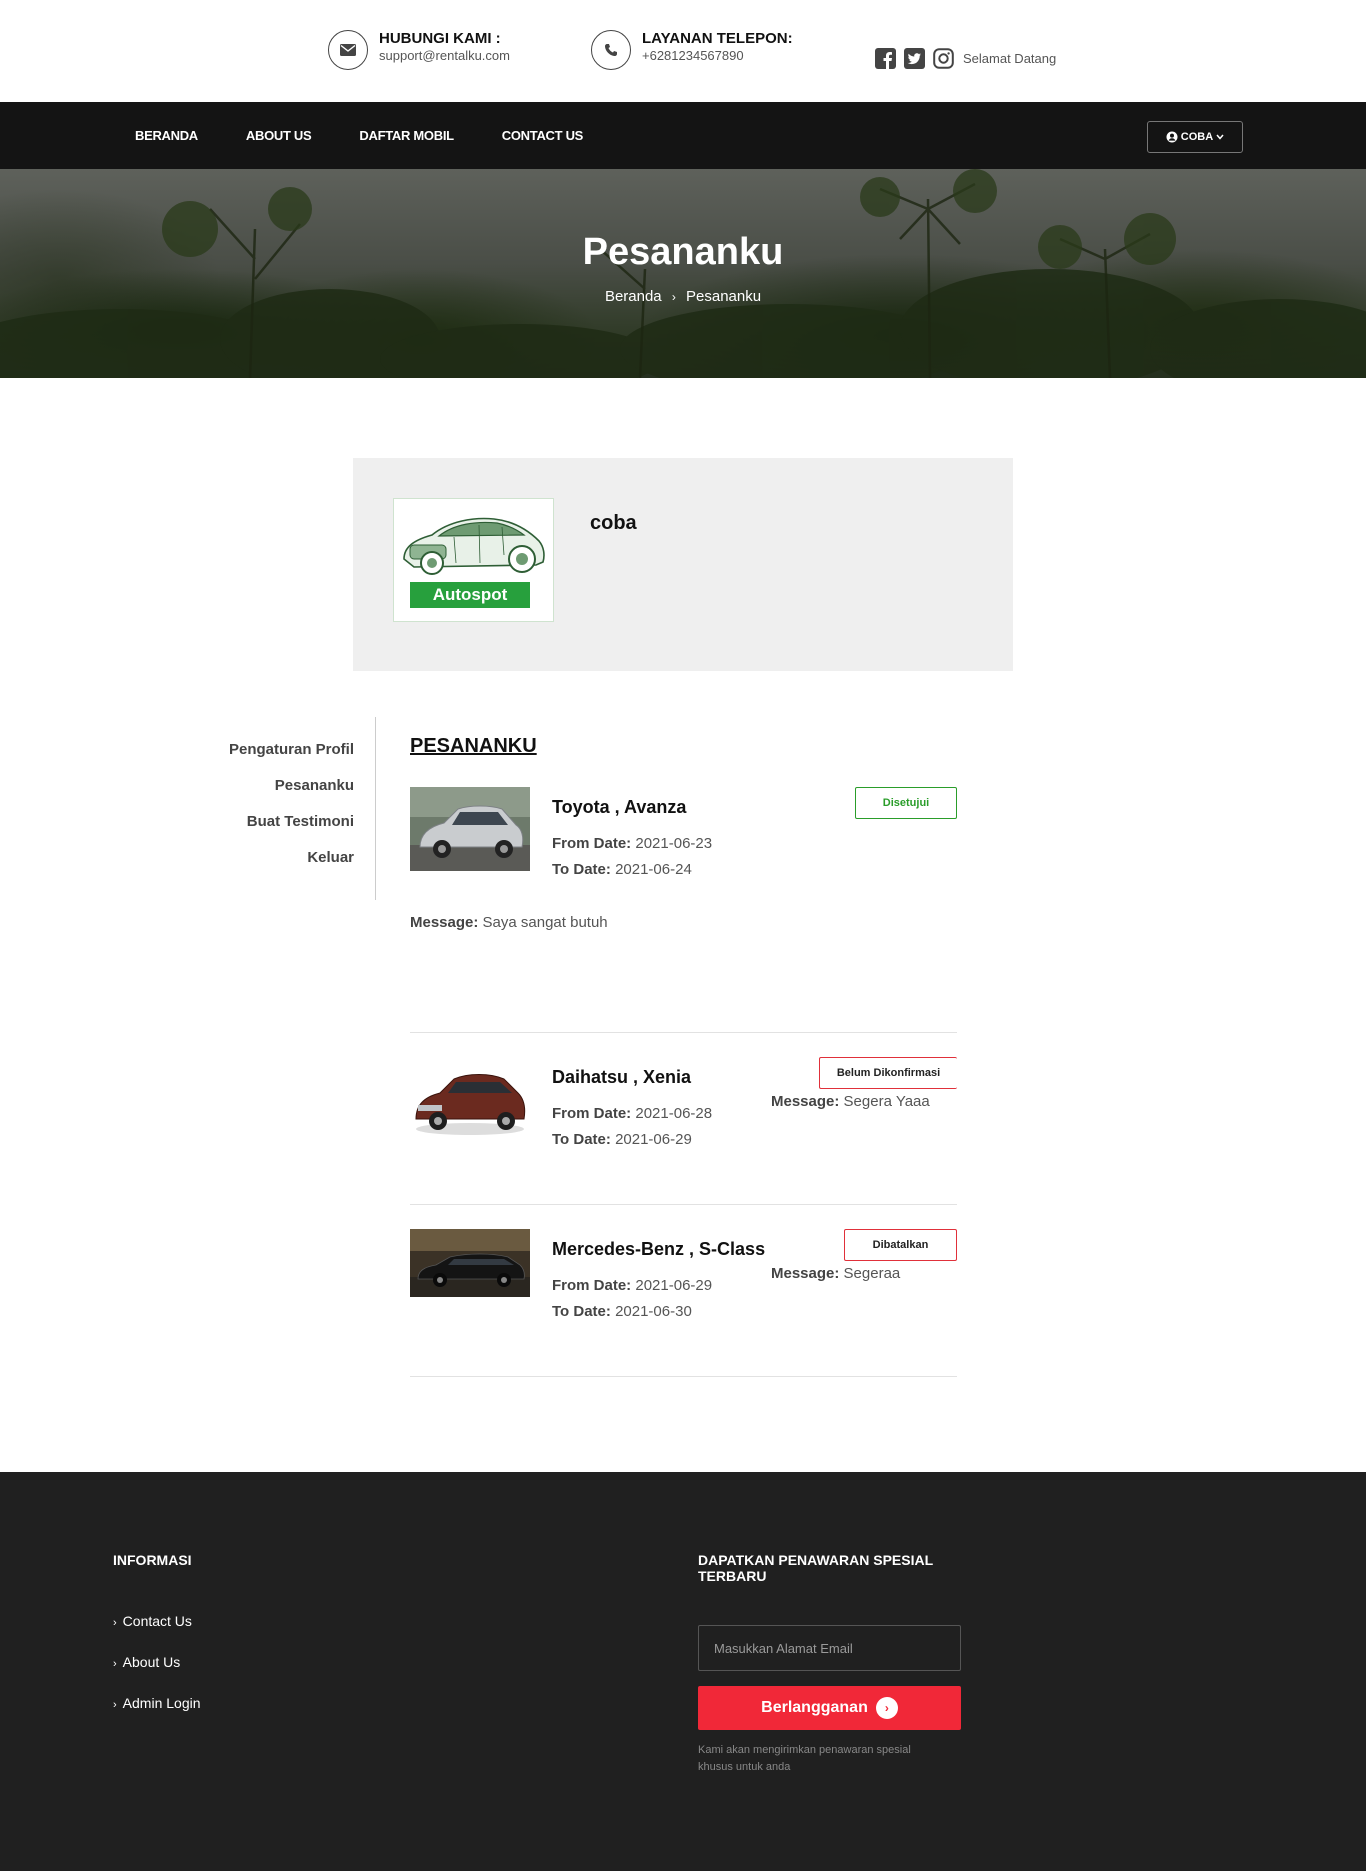 The height and width of the screenshot is (1871, 1366). What do you see at coordinates (885, 58) in the screenshot?
I see `facebook-icon` at bounding box center [885, 58].